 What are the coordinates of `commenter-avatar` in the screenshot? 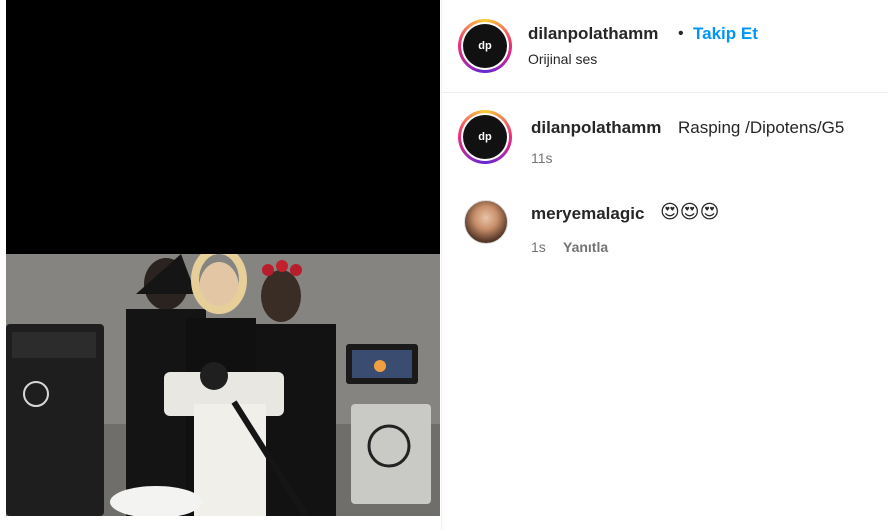 It's located at (486, 222).